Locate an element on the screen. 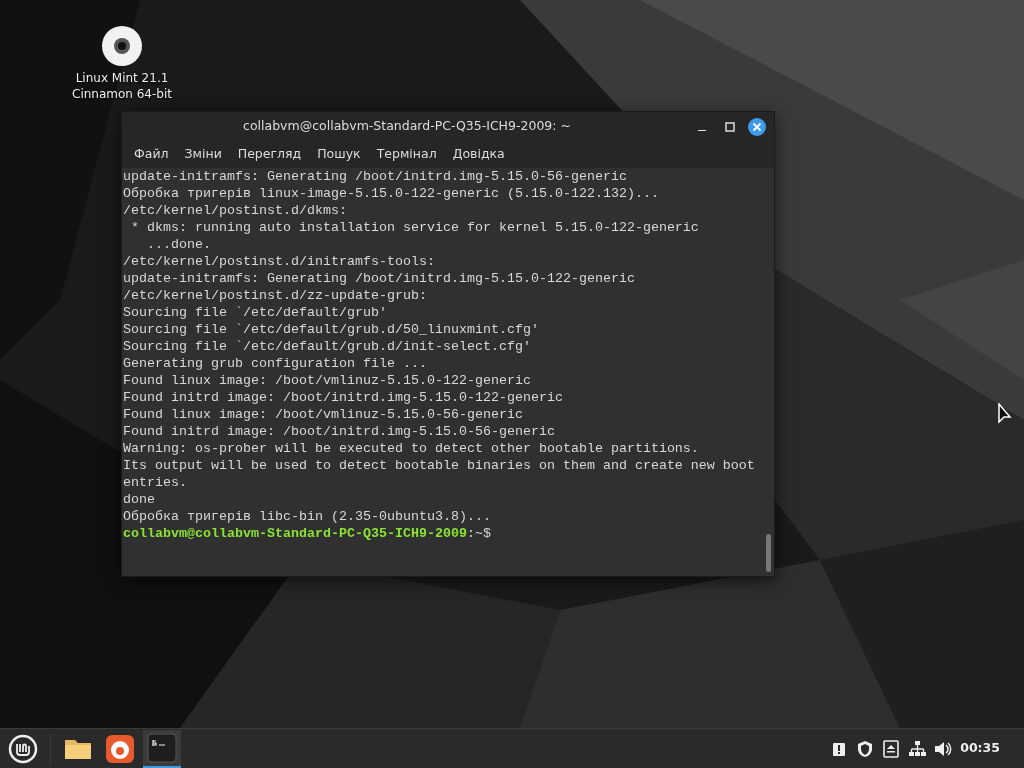 Image resolution: width=1024 pixels, height=768 pixels. terminal-line: Its output will be used to detect bootable binaries on them and create new boot is located at coordinates (439, 465).